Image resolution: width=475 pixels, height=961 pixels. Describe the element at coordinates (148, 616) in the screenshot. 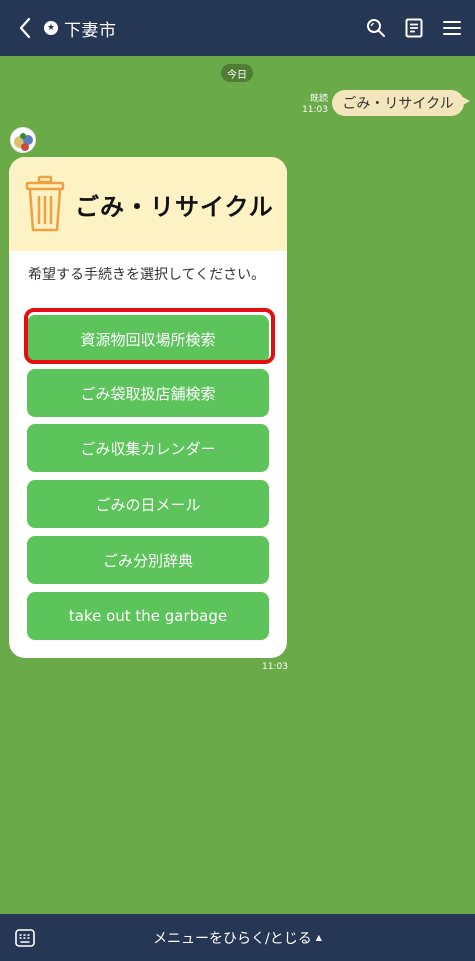

I see `option-take-out-garbage: take out the garbage` at that location.